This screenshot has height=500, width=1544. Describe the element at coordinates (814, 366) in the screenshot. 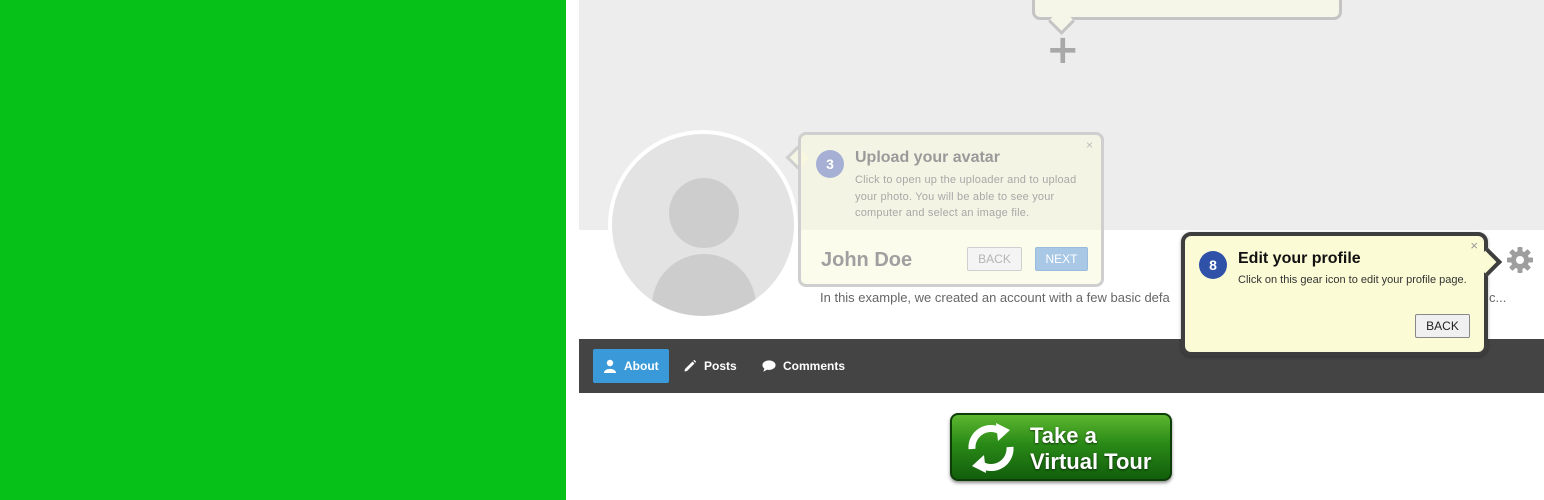

I see `tab-comments-label: Comments` at that location.